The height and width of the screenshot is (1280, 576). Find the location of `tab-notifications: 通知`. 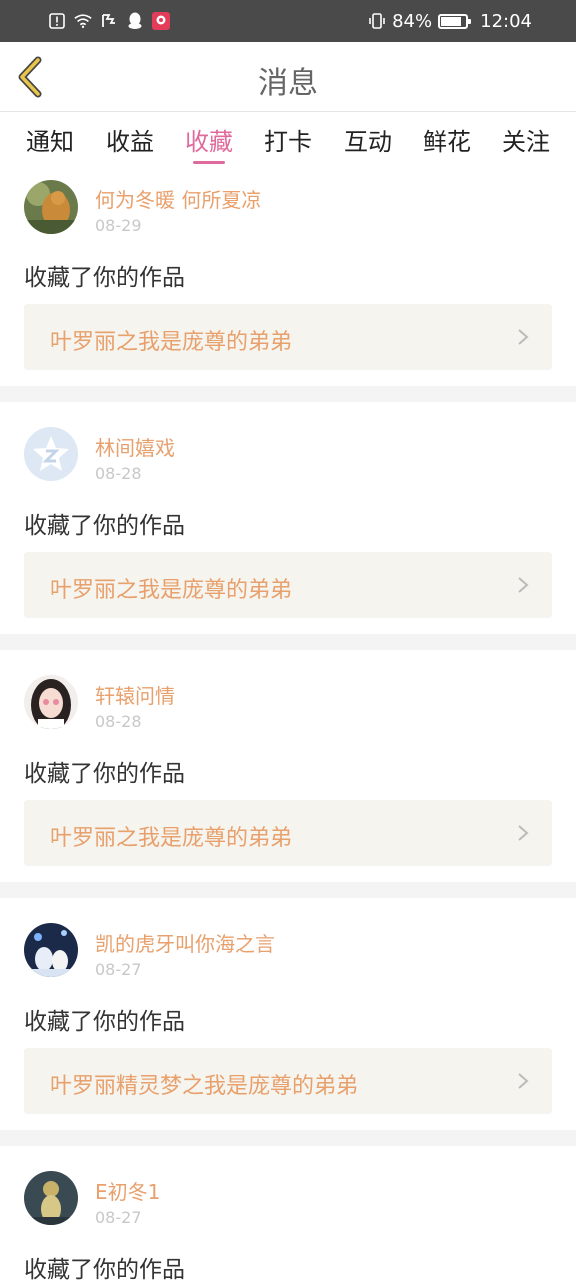

tab-notifications: 通知 is located at coordinates (50, 139).